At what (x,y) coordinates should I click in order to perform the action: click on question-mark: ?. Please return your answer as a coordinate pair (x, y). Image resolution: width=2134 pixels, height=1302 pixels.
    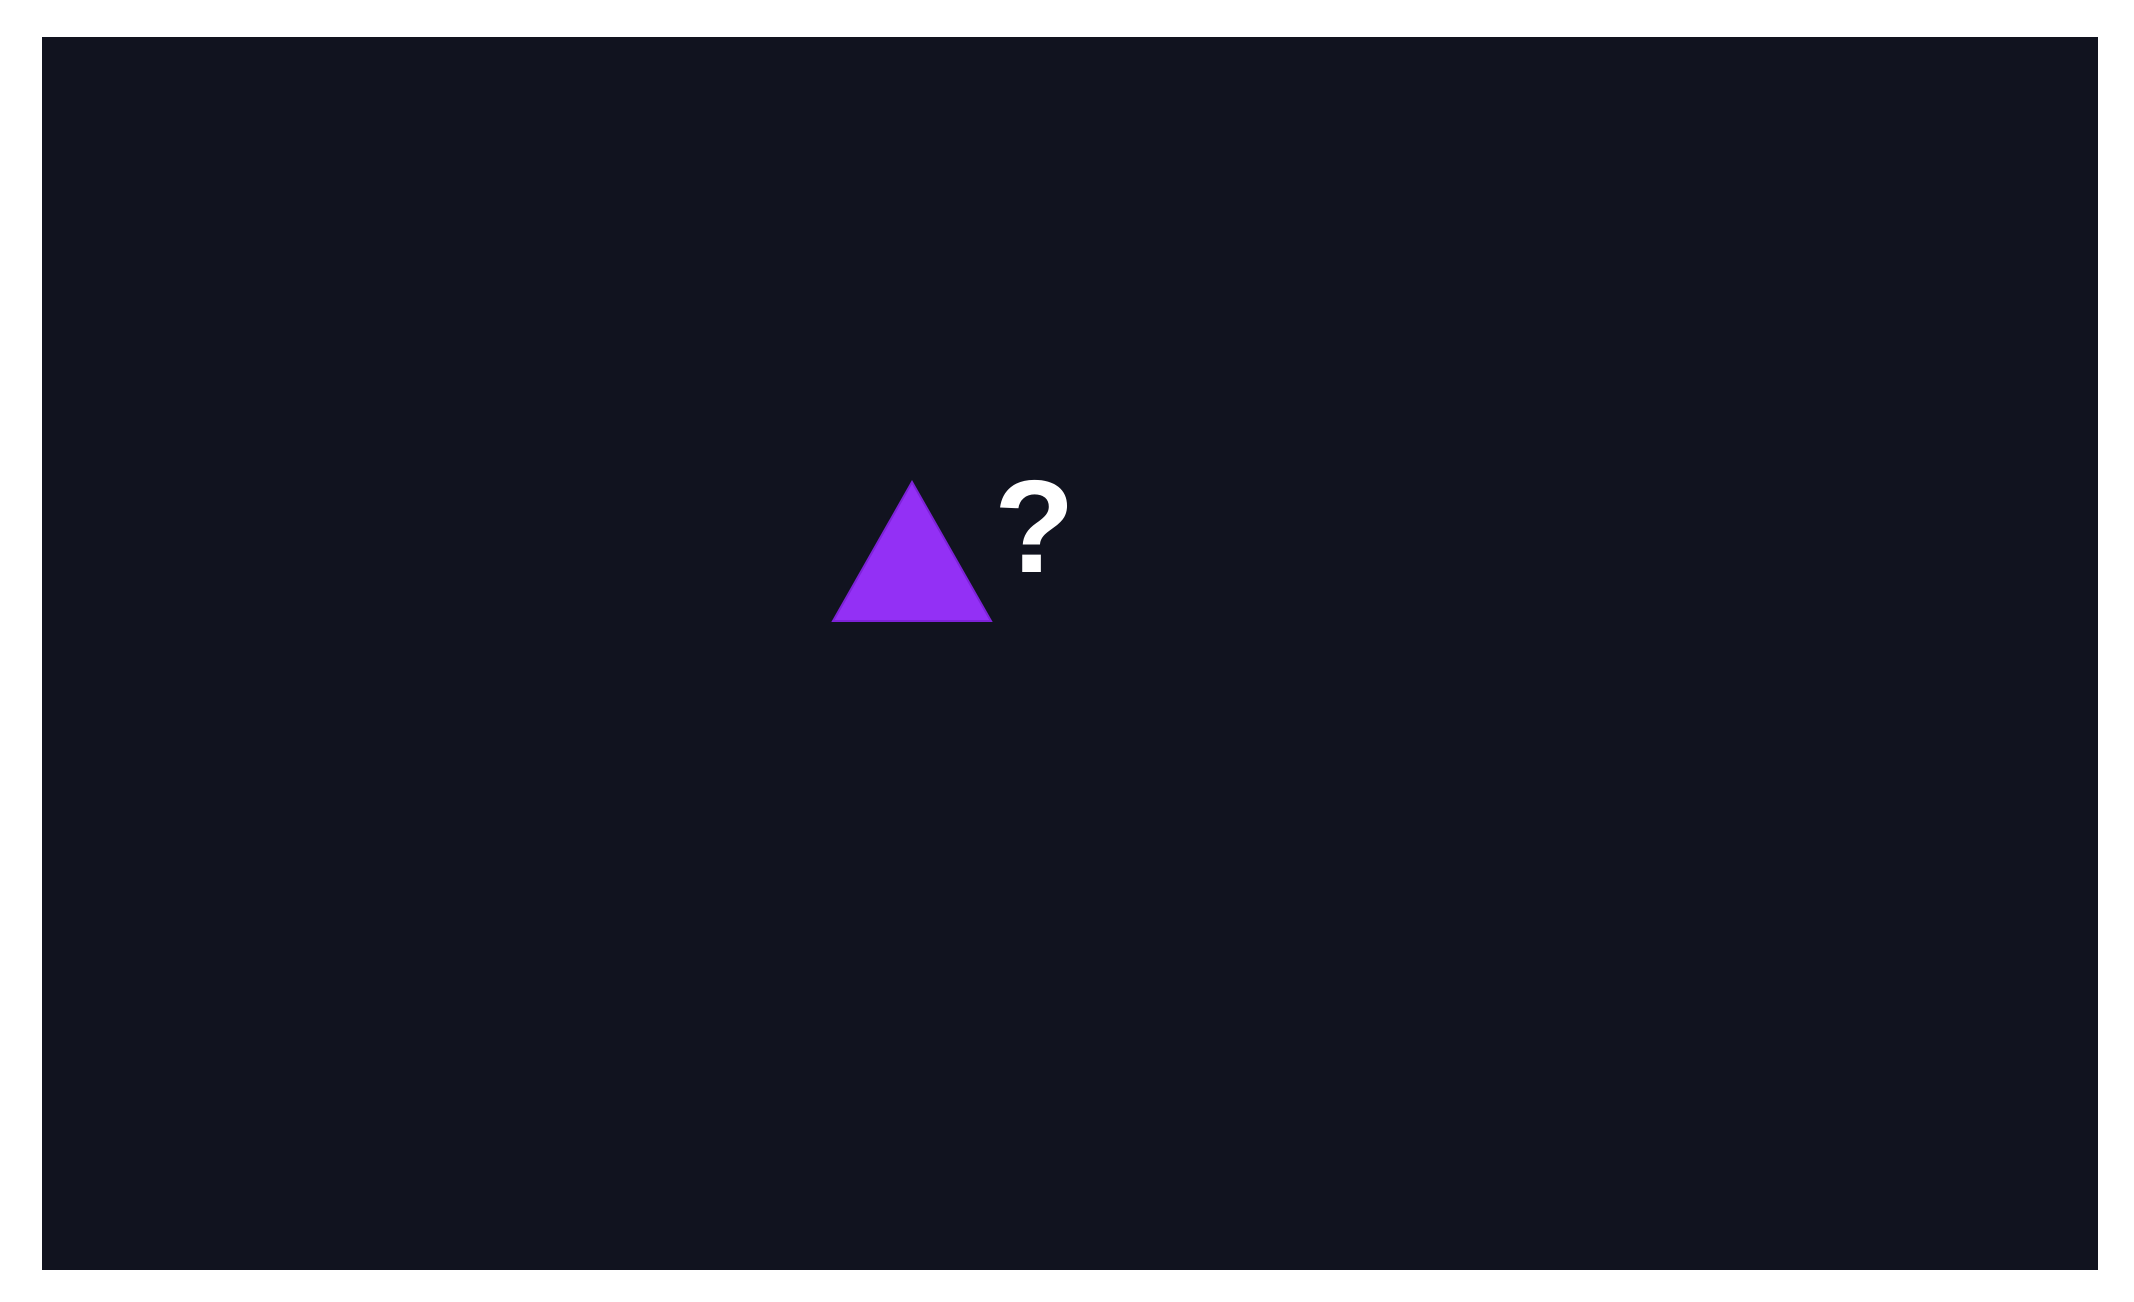
    Looking at the image, I should click on (1034, 526).